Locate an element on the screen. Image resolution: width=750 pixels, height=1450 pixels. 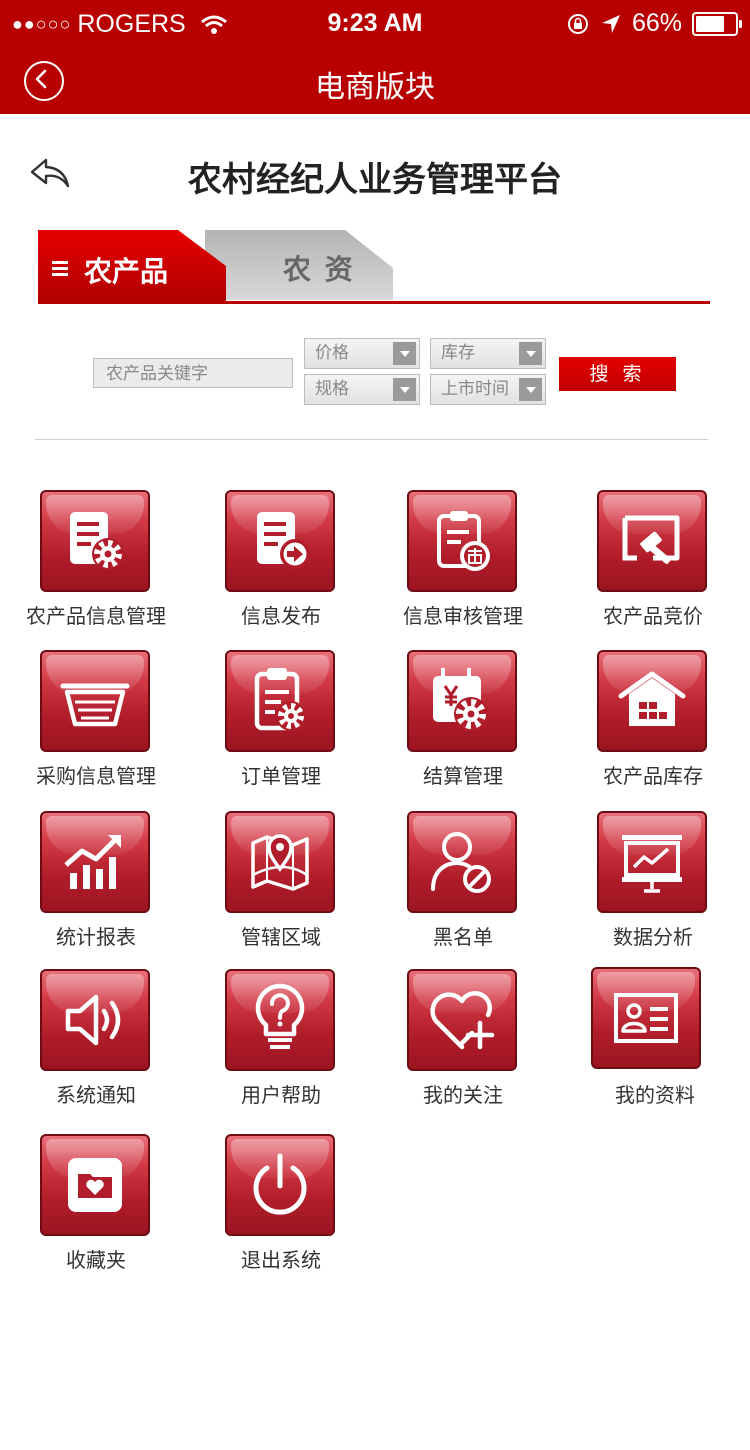
user-blocked-icon is located at coordinates (461, 862).